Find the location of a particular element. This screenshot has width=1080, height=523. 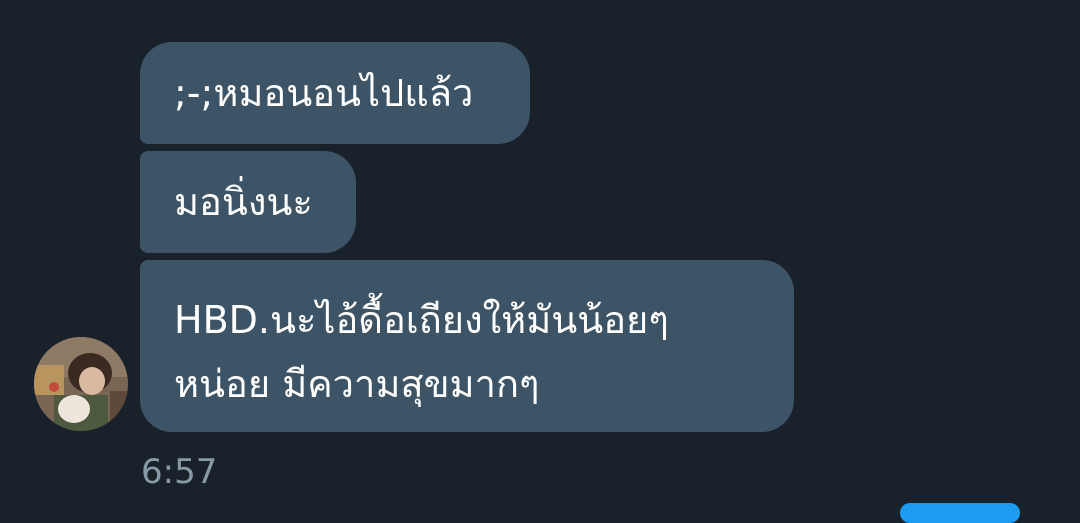

avatar is located at coordinates (81, 384).